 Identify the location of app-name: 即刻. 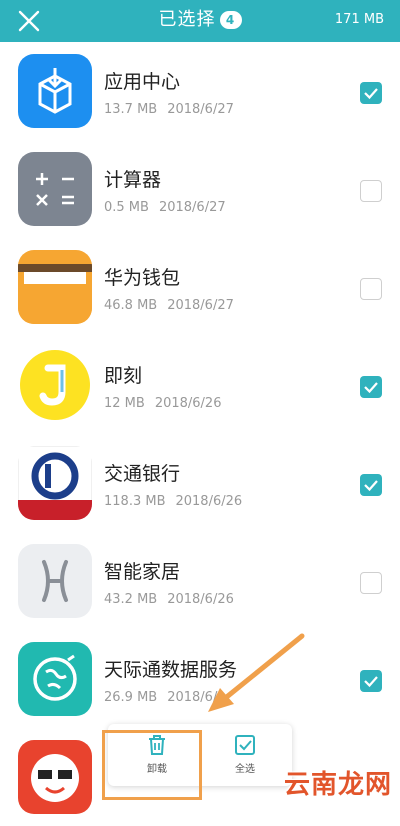
(123, 376).